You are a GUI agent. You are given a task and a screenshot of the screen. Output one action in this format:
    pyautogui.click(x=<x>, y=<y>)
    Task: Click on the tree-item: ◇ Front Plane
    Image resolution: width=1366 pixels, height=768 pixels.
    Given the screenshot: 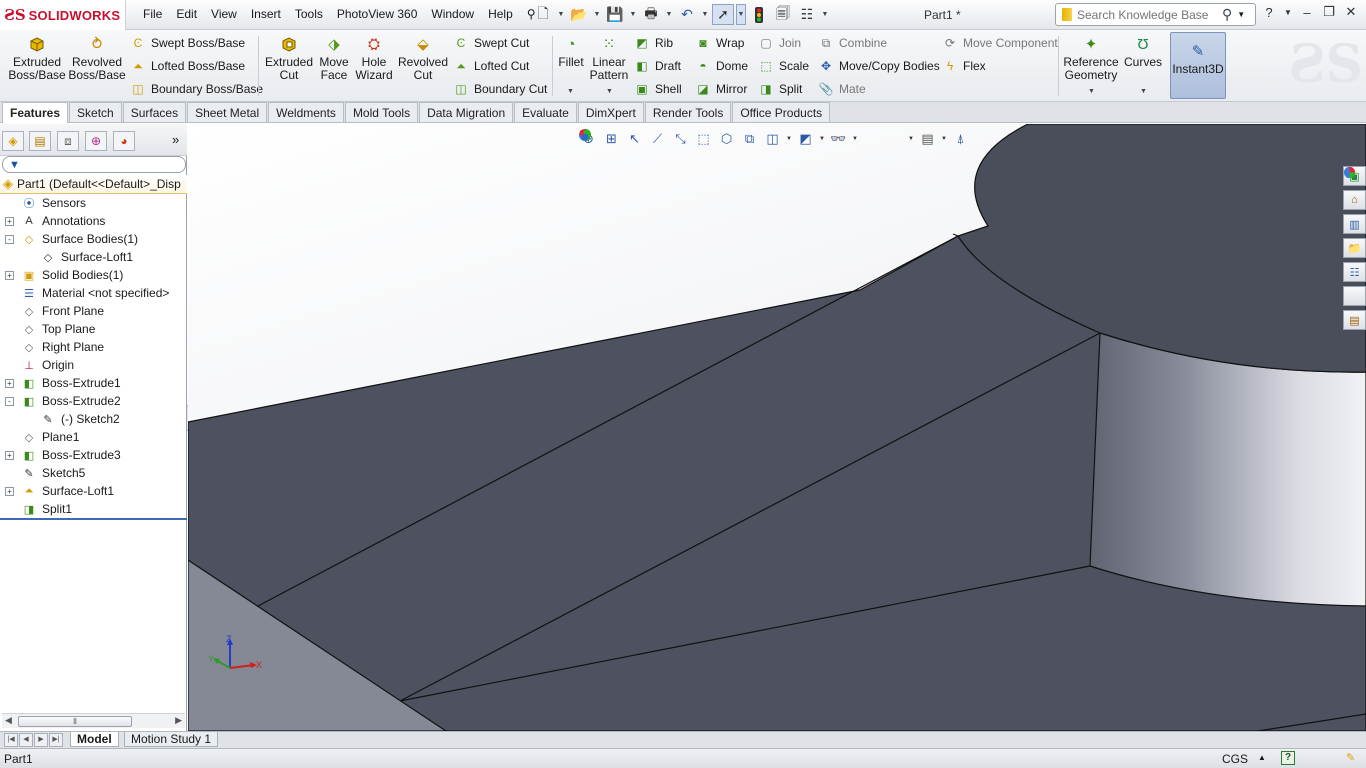 What is the action you would take?
    pyautogui.click(x=93, y=311)
    